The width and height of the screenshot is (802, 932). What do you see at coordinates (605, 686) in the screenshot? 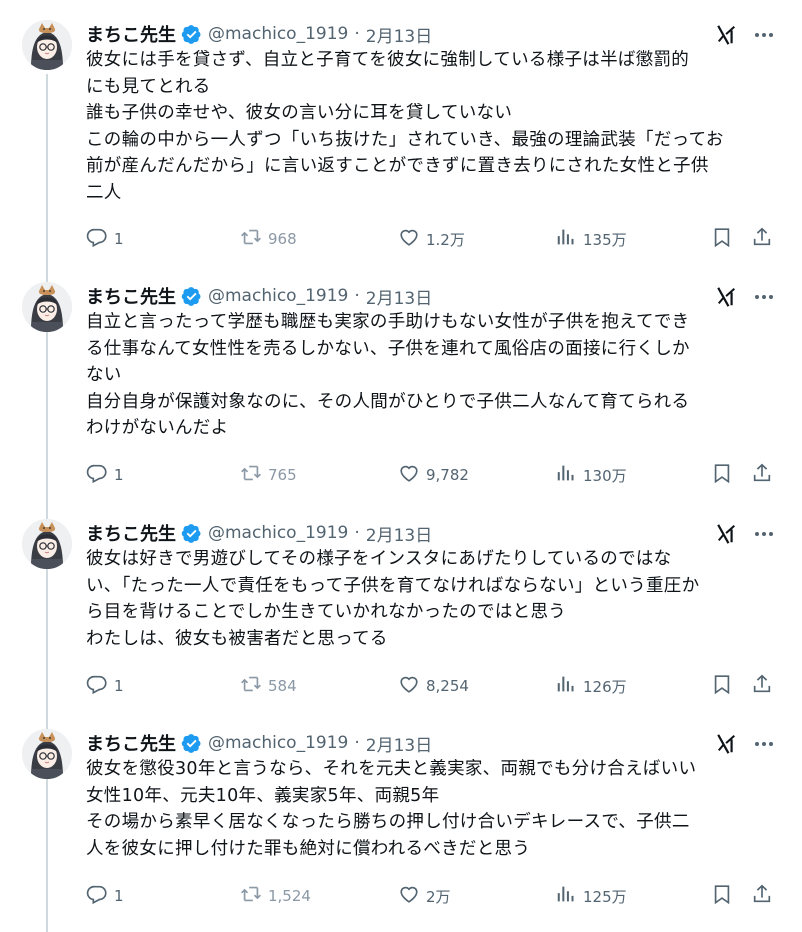
I see `views-count: 126万` at bounding box center [605, 686].